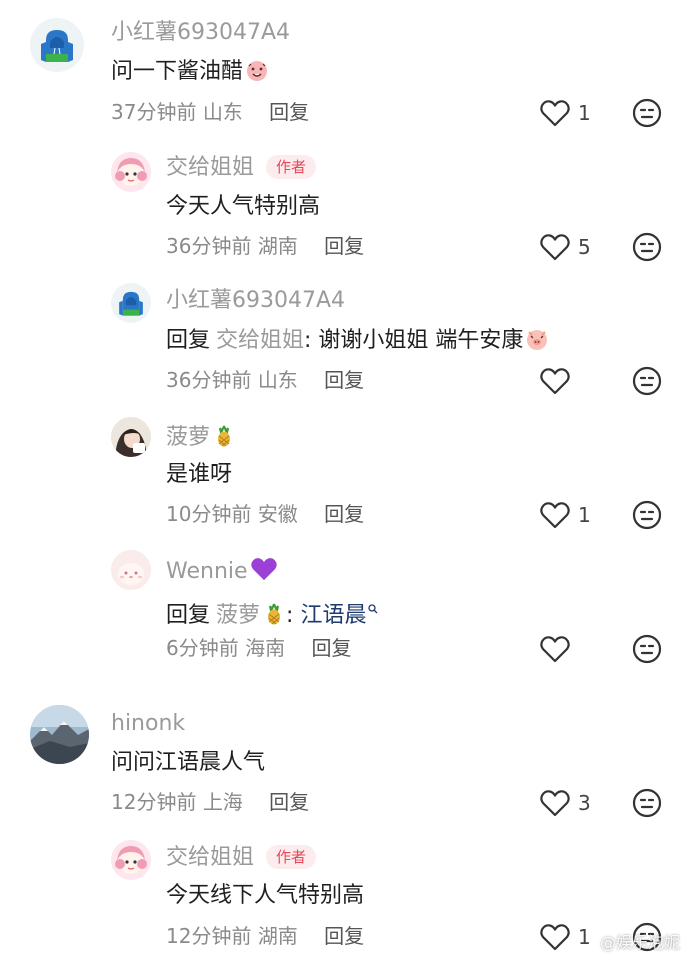  Describe the element at coordinates (345, 202) in the screenshot. I see `comment-2: 交给姐姐 作者 今天人气特别高 36分钟前 湖南 回复 5` at that location.